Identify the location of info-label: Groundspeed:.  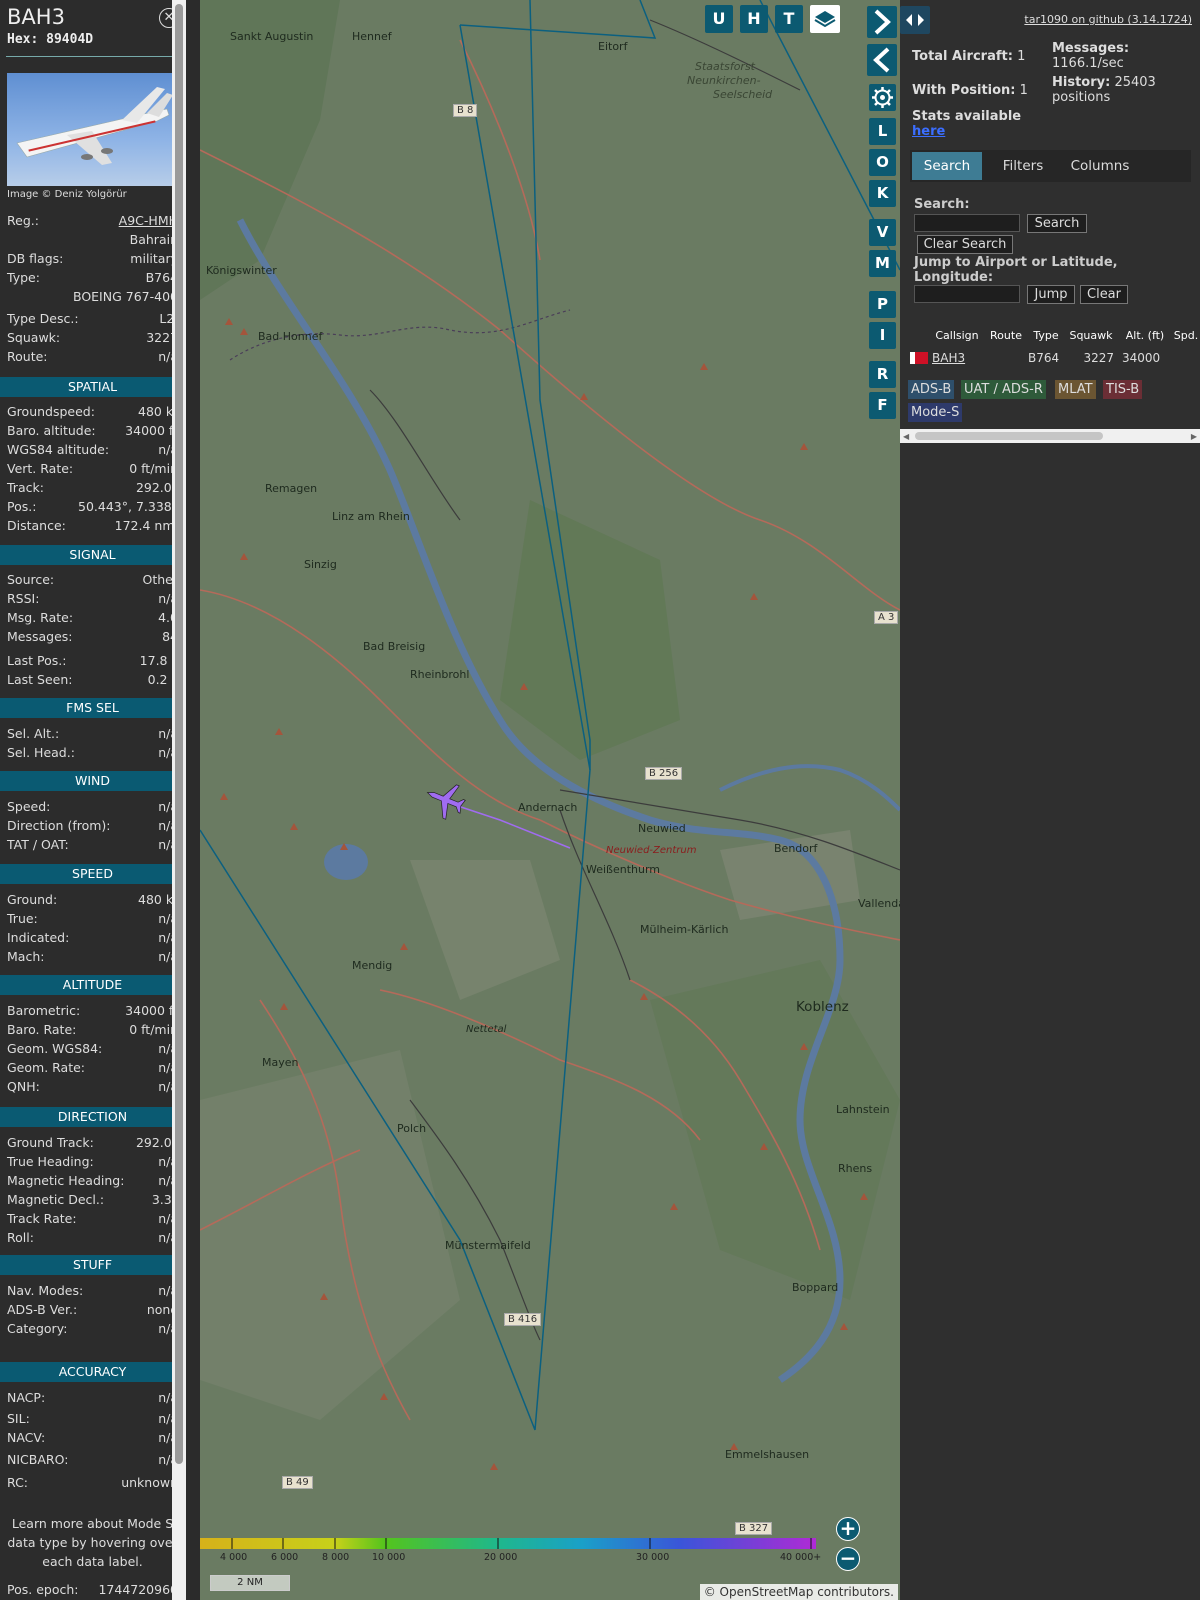
(51, 411).